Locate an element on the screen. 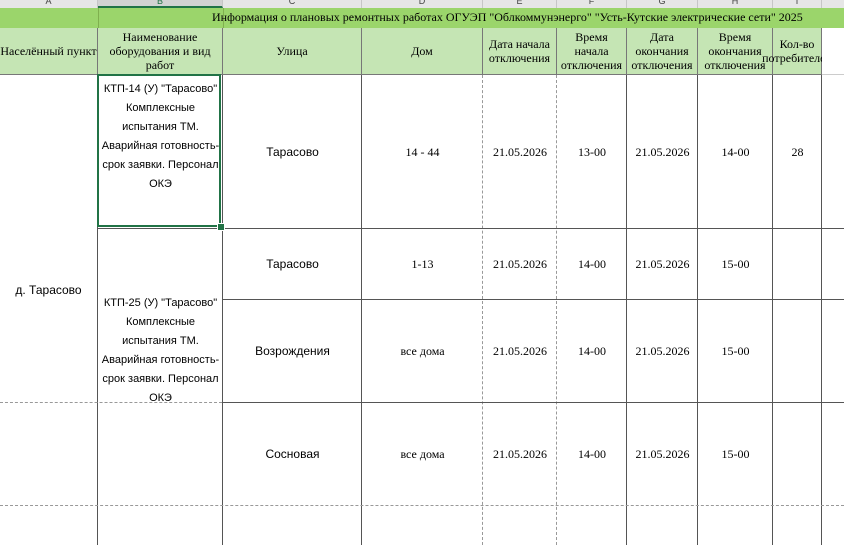 This screenshot has width=844, height=545. header-settlement: Населённый пункт is located at coordinates (49, 51).